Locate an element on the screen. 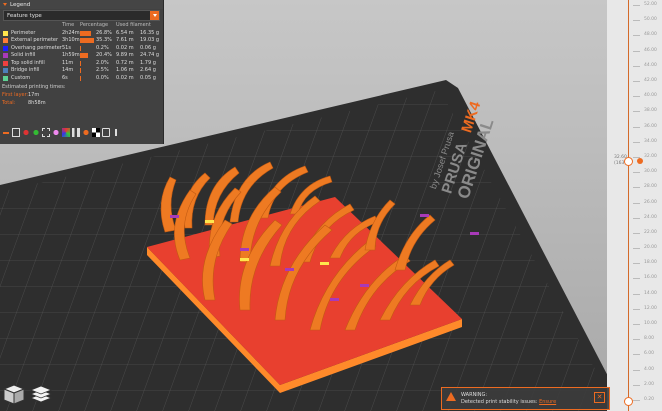 The width and height of the screenshot is (662, 411). shells-icon is located at coordinates (106, 132).